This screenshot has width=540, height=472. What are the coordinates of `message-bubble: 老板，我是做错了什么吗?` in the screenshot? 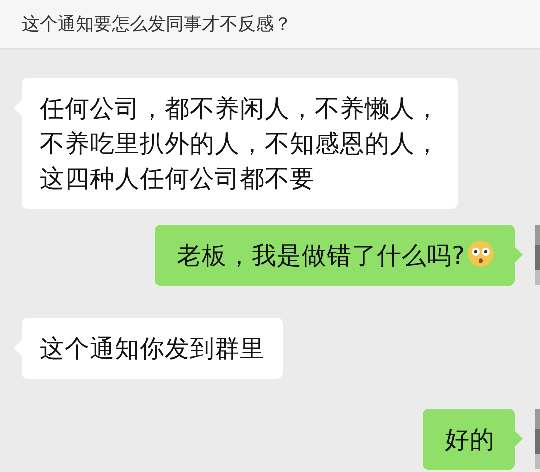 It's located at (334, 255).